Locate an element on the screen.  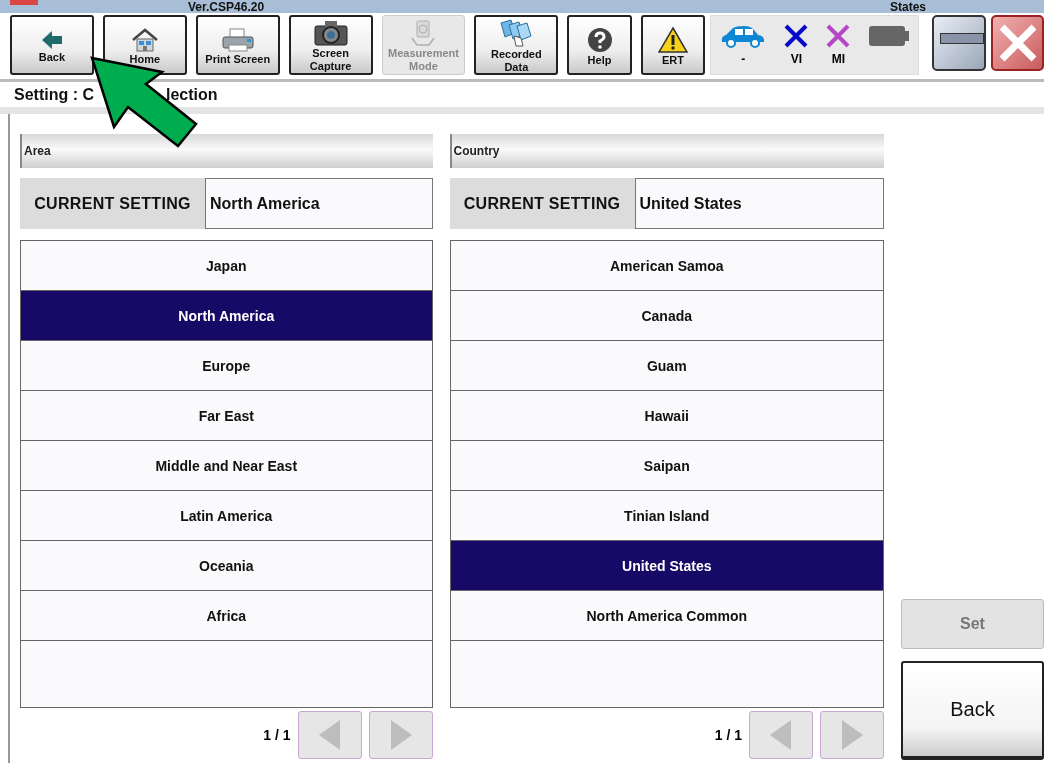
toolbar-button: Screen Capture is located at coordinates (330, 45).